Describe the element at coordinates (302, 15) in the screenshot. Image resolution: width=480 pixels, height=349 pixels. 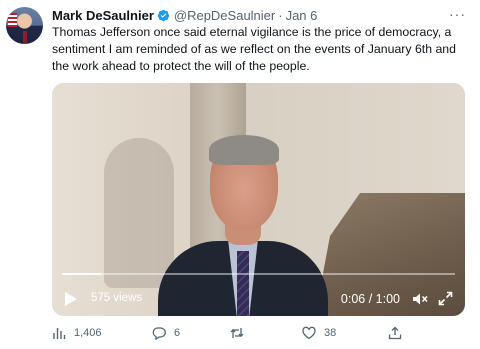
I see `tweet-date: Jan 6` at that location.